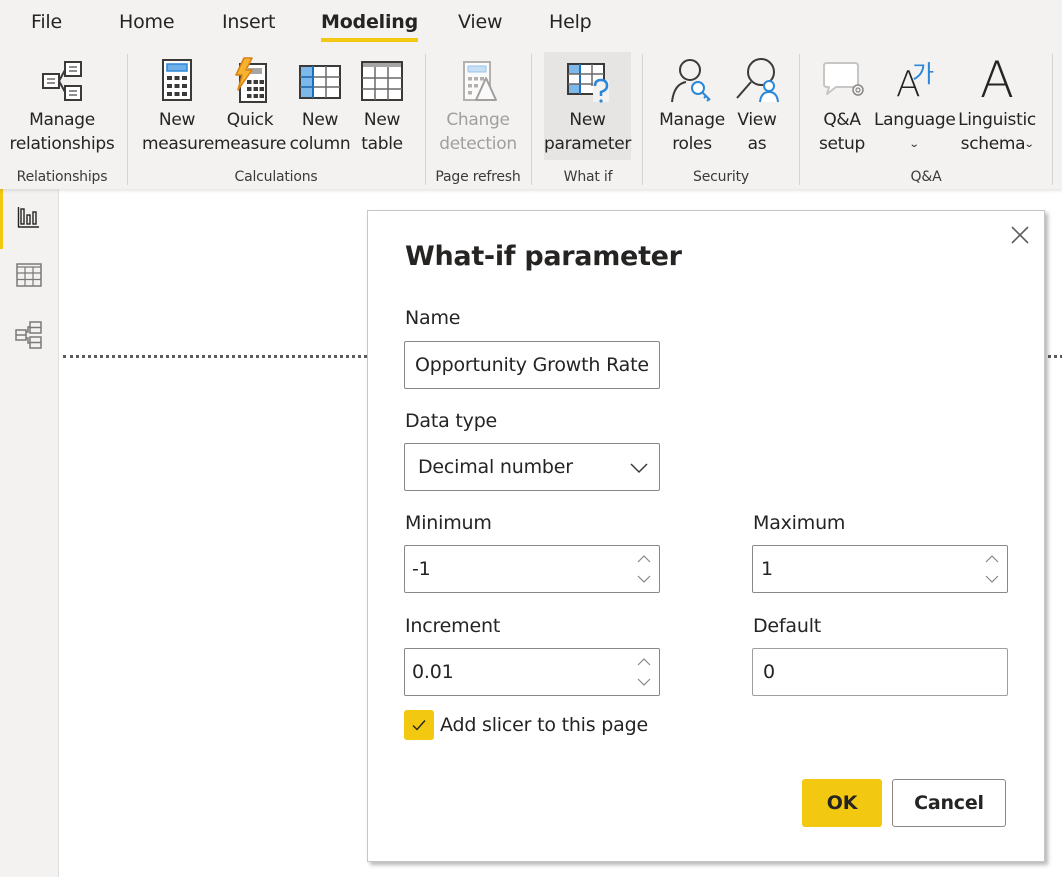 Image resolution: width=1062 pixels, height=877 pixels. I want to click on view-as-icon, so click(757, 80).